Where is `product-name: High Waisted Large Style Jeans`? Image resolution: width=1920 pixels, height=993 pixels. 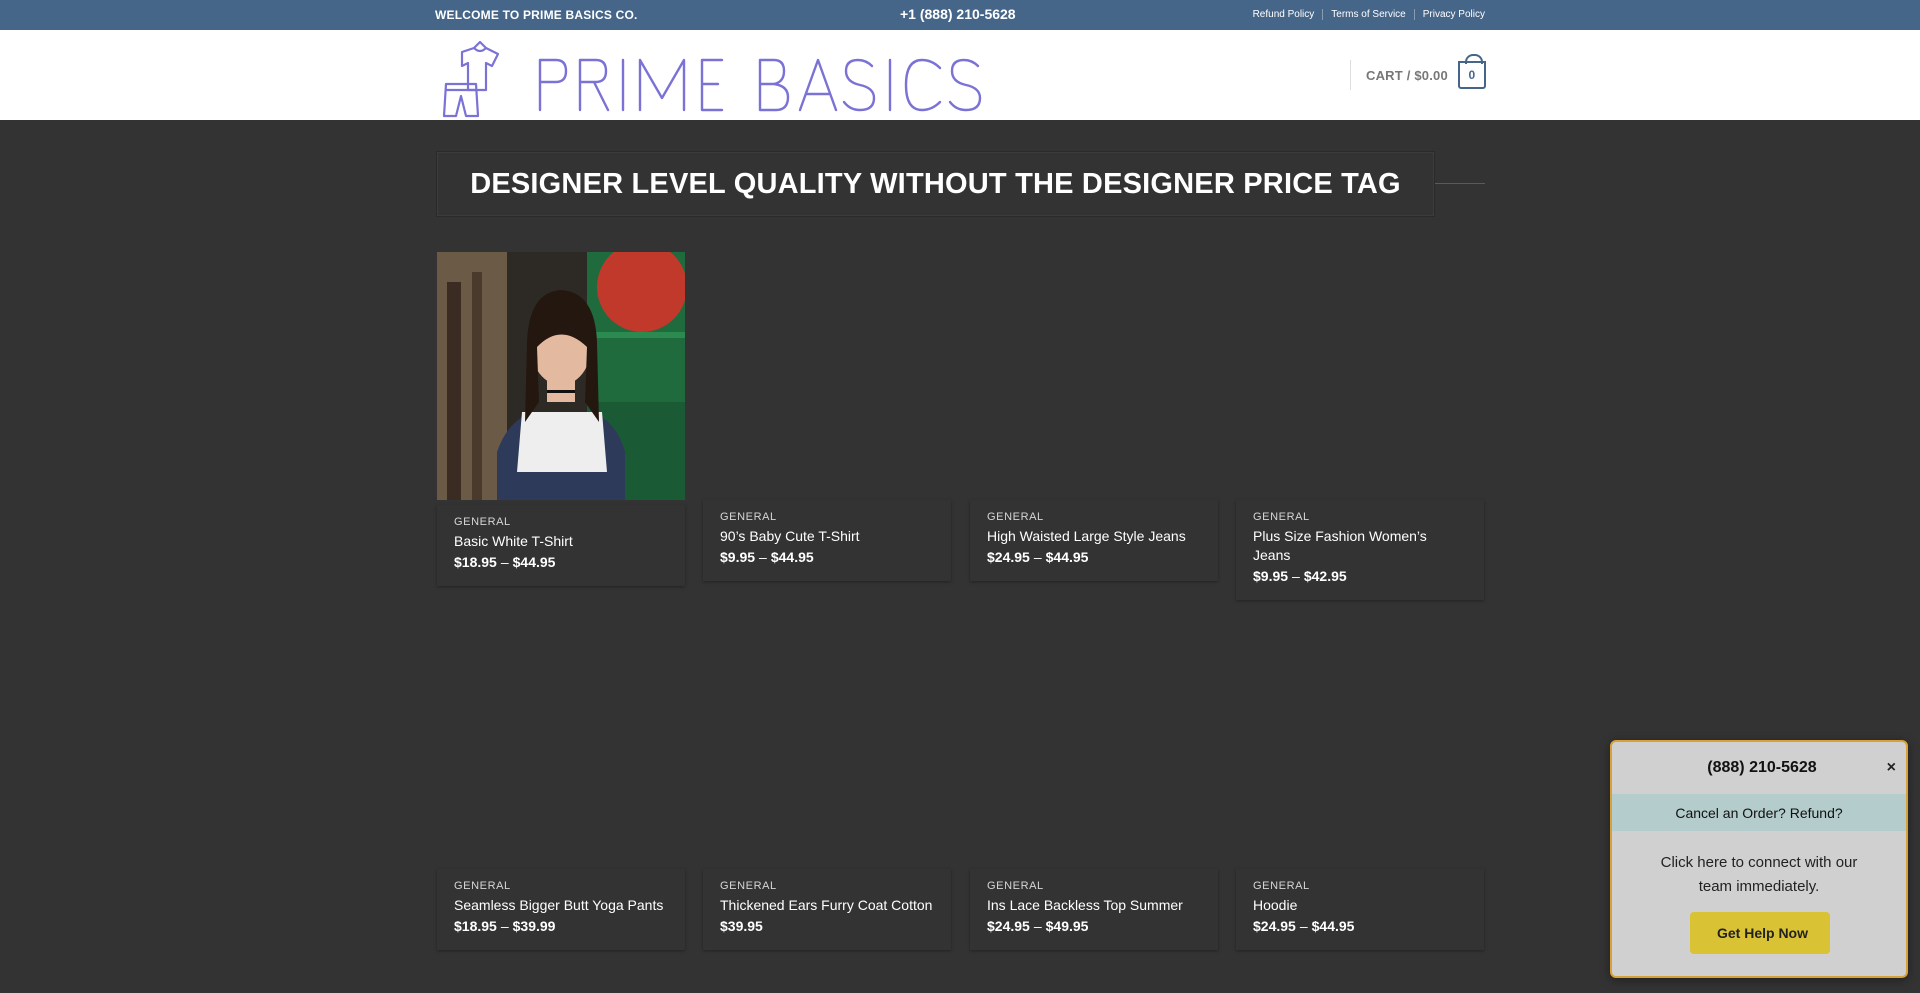
product-name: High Waisted Large Style Jeans is located at coordinates (1094, 536).